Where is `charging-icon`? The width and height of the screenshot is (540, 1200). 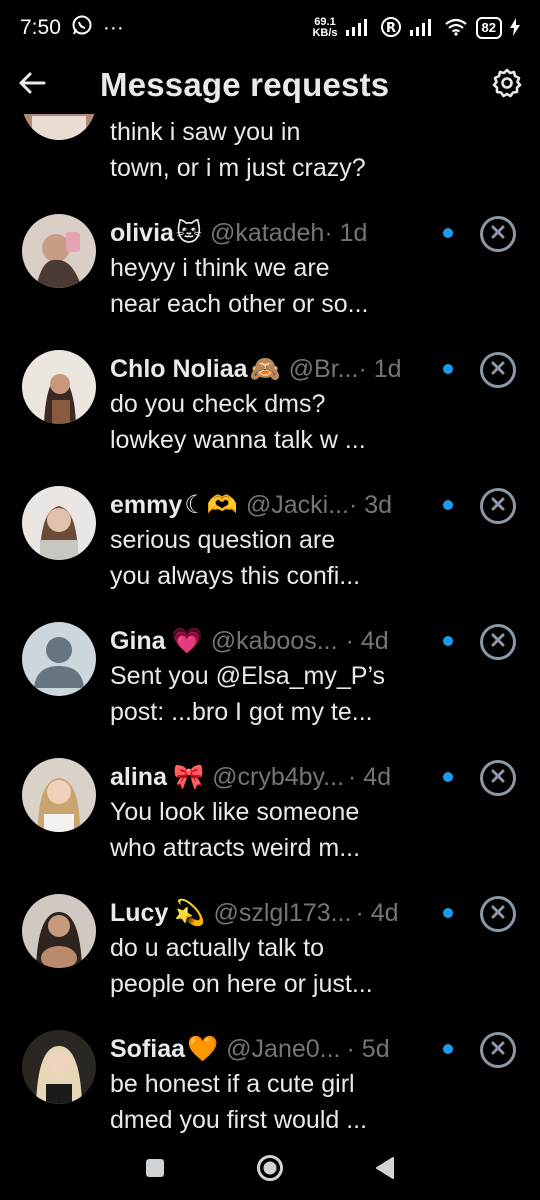
charging-icon is located at coordinates (515, 28).